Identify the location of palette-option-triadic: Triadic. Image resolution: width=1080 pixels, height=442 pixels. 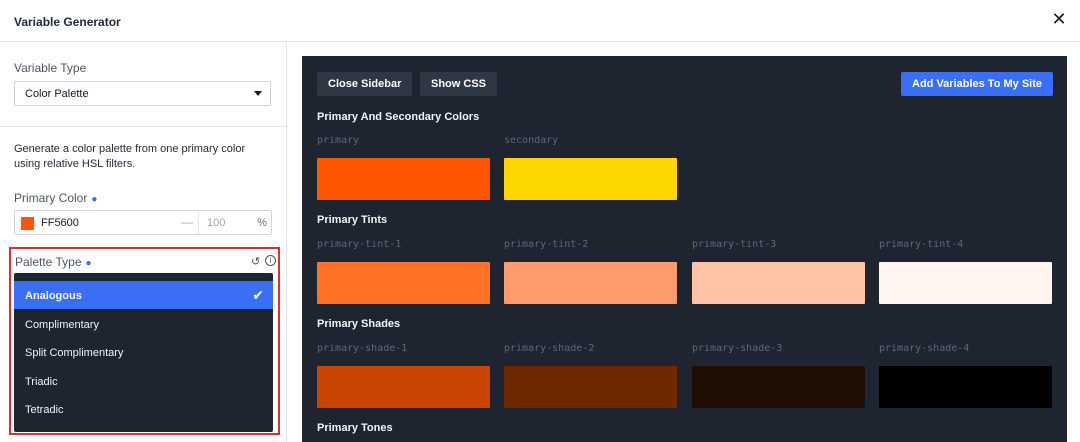
(143, 381).